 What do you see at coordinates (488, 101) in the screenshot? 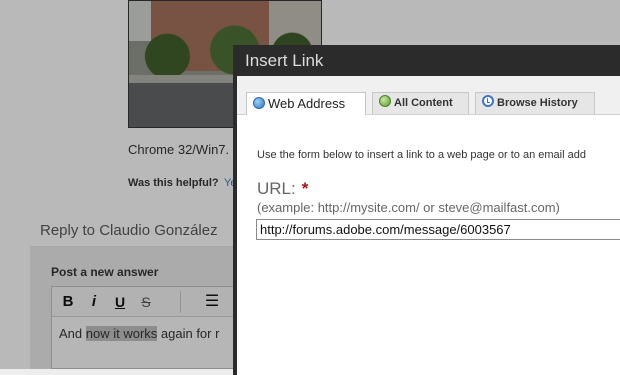
I see `history-icon` at bounding box center [488, 101].